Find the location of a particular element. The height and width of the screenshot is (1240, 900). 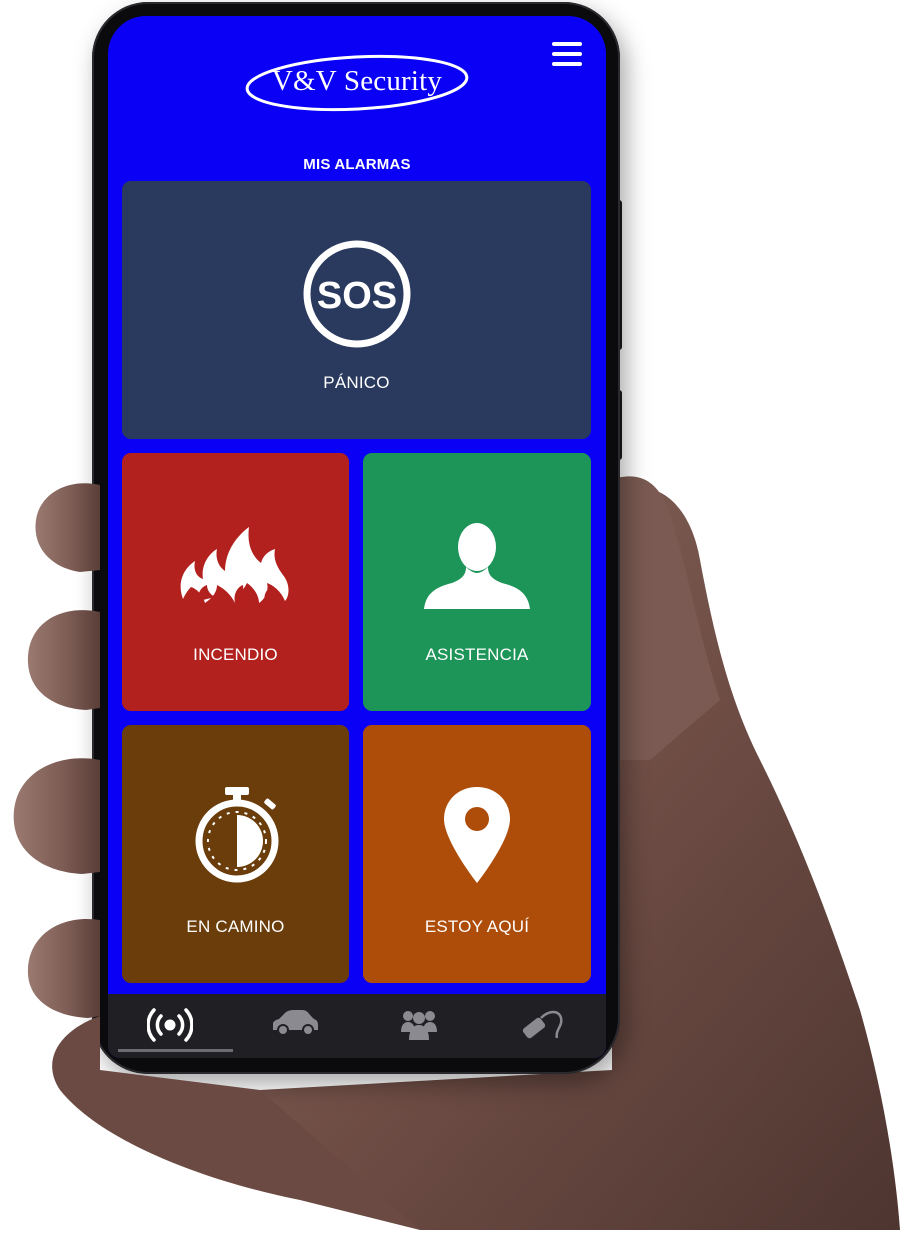

stopwatch-icon is located at coordinates (237, 835).